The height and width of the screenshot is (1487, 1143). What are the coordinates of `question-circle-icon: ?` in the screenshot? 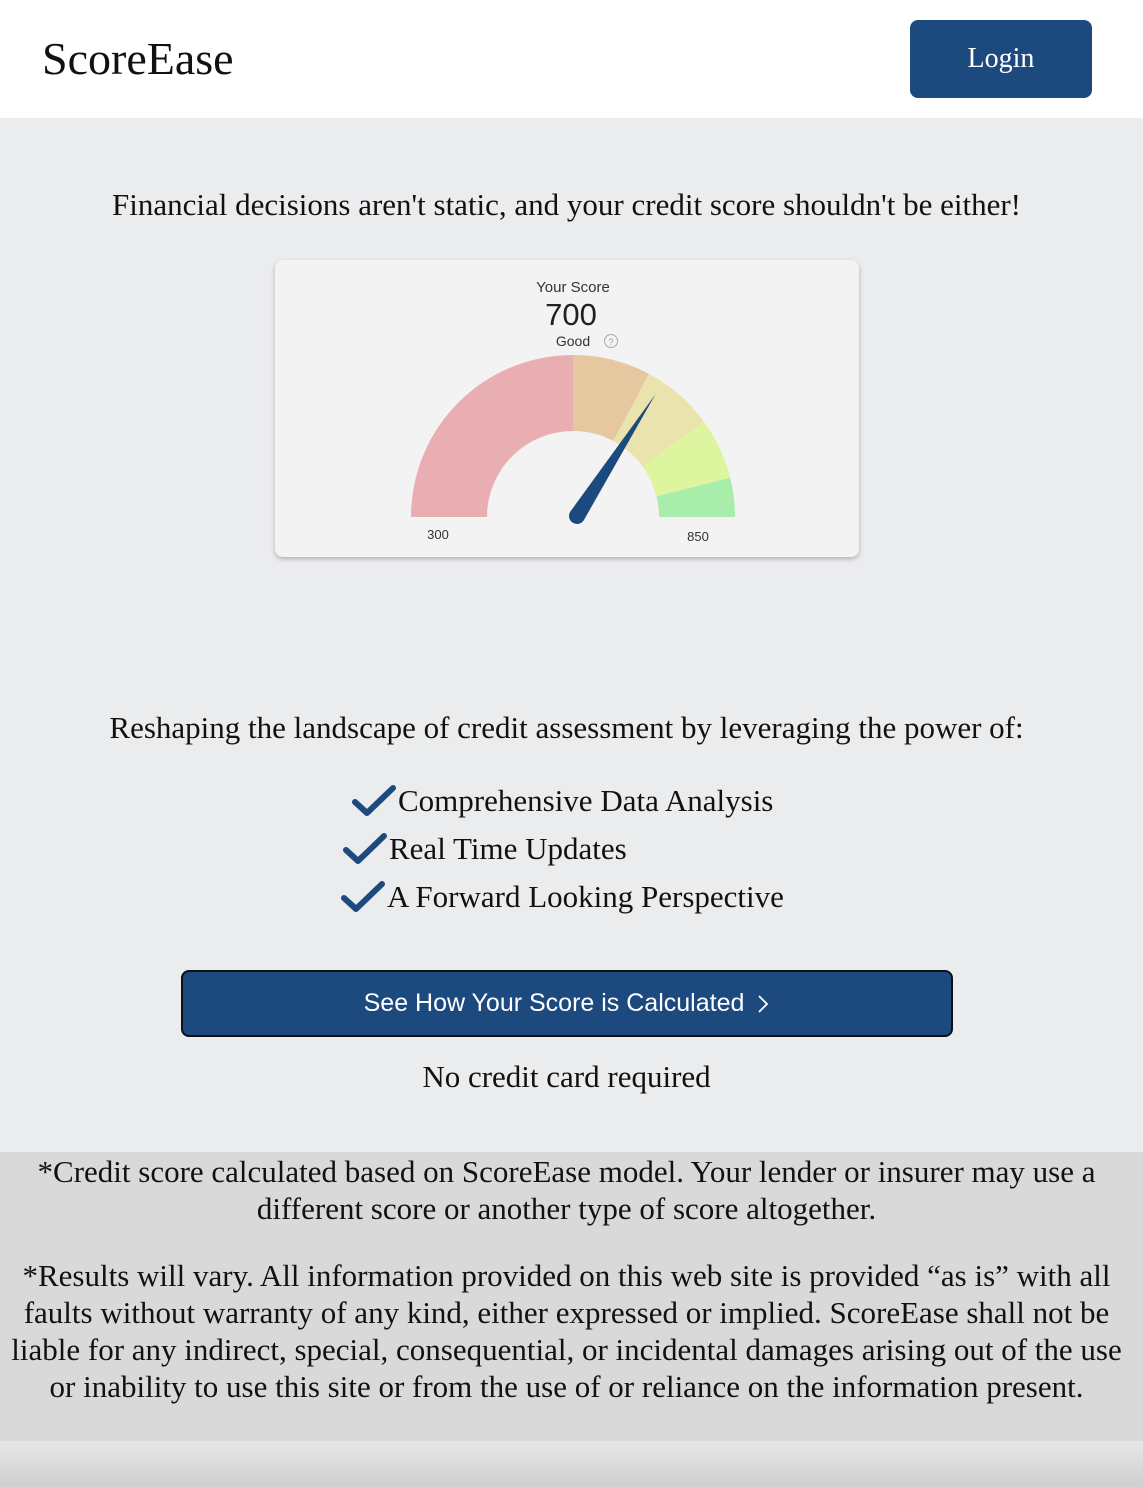 It's located at (611, 341).